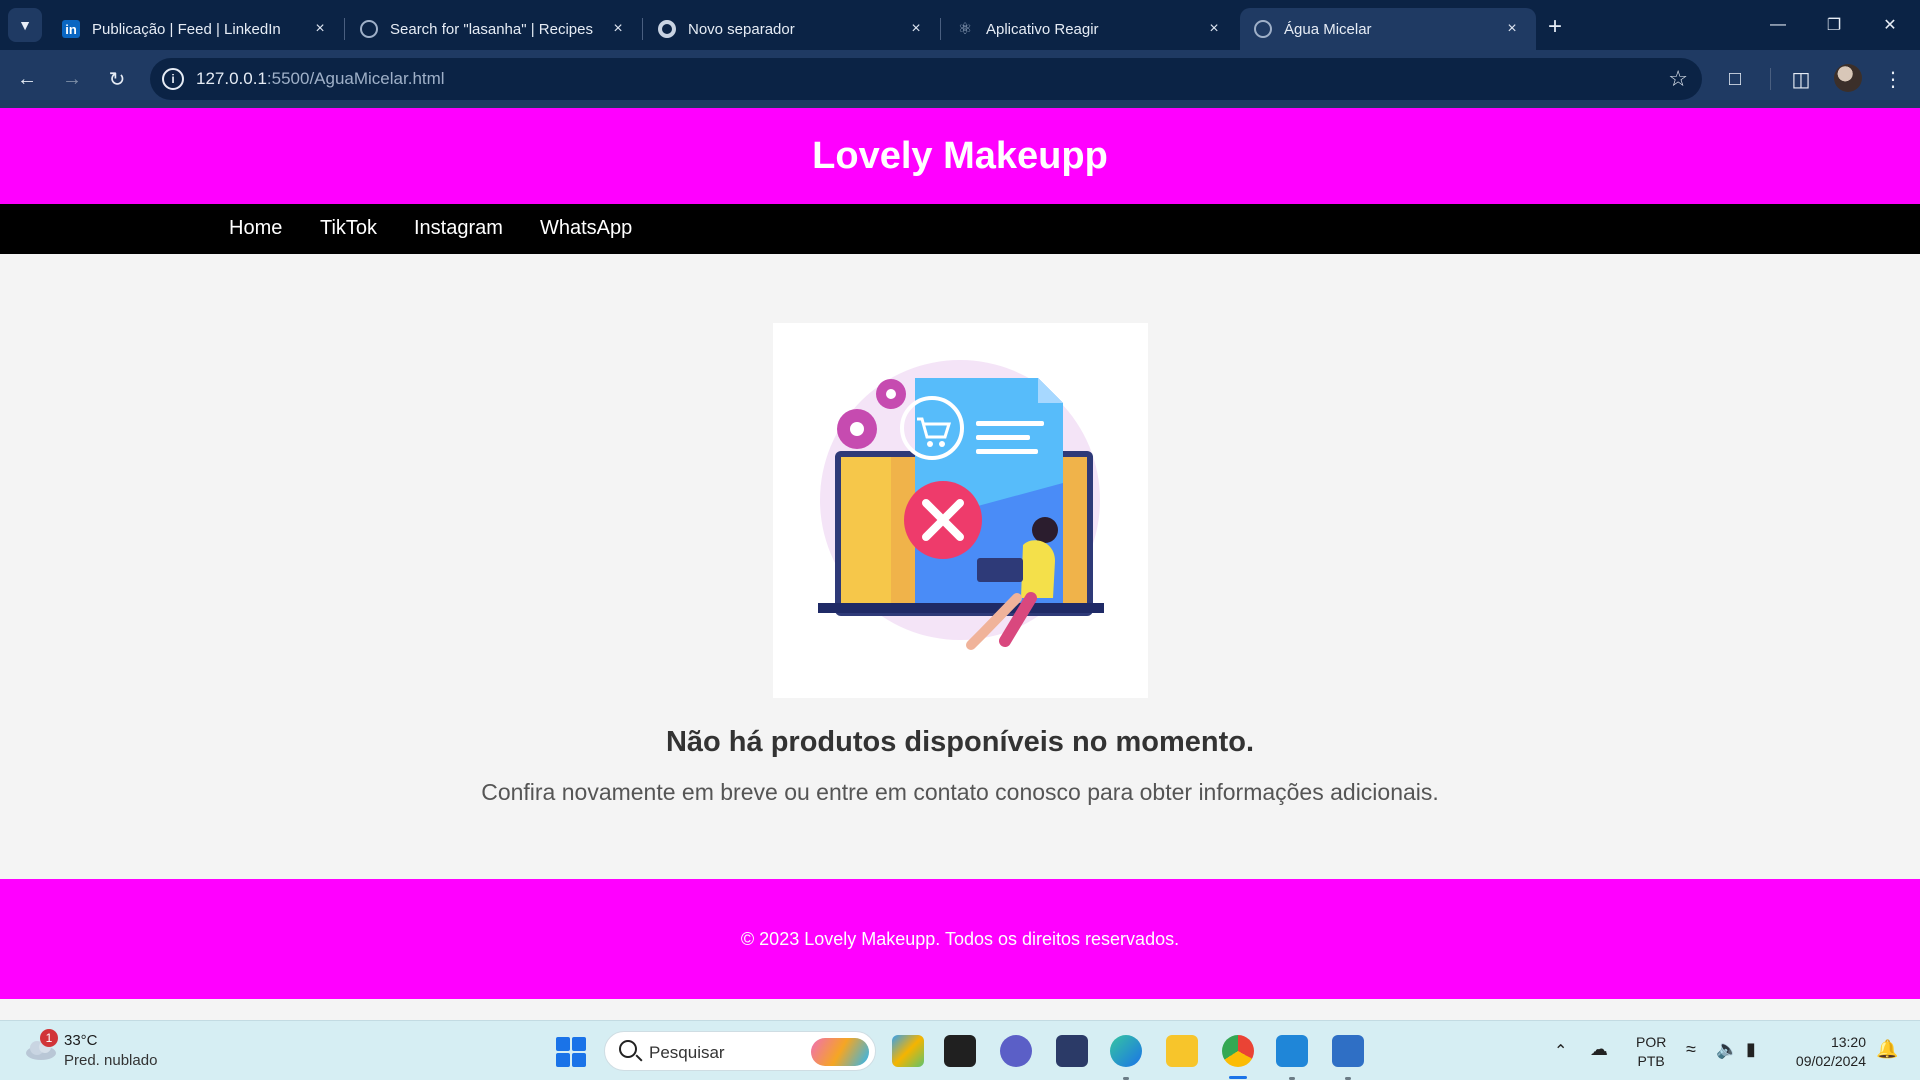  I want to click on minimize-icon: —, so click(1778, 25).